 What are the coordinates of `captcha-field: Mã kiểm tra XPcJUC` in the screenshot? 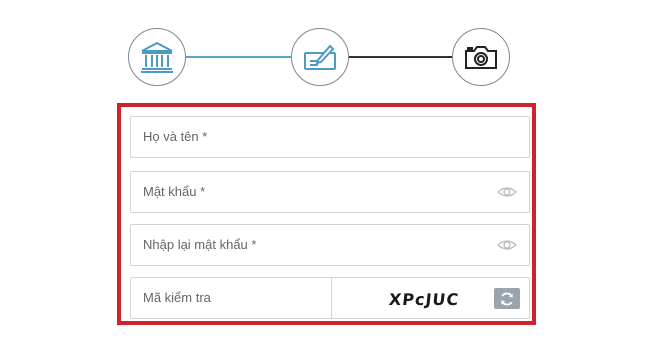 It's located at (330, 298).